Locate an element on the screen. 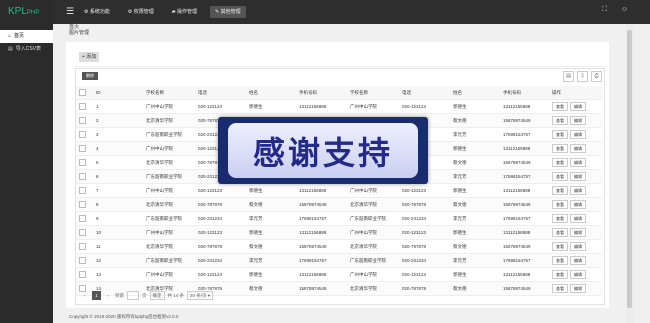 The height and width of the screenshot is (323, 650). goto-page-input is located at coordinates (133, 295).